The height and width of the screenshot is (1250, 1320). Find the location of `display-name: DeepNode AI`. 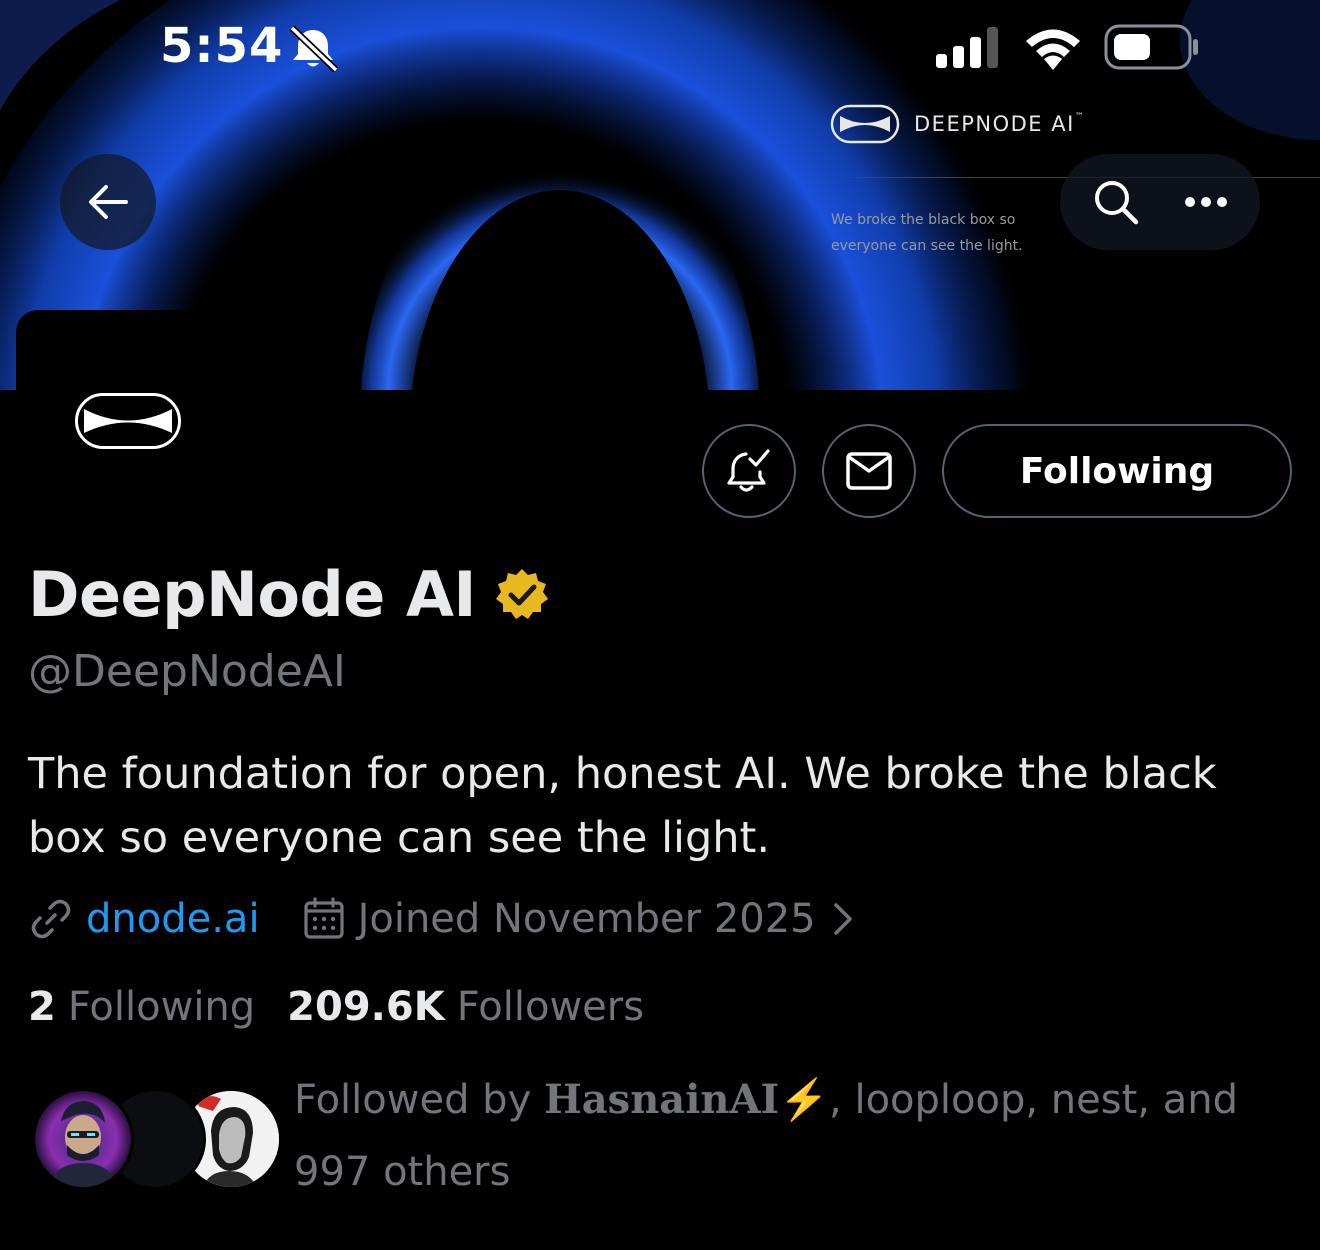

display-name: DeepNode AI is located at coordinates (252, 594).